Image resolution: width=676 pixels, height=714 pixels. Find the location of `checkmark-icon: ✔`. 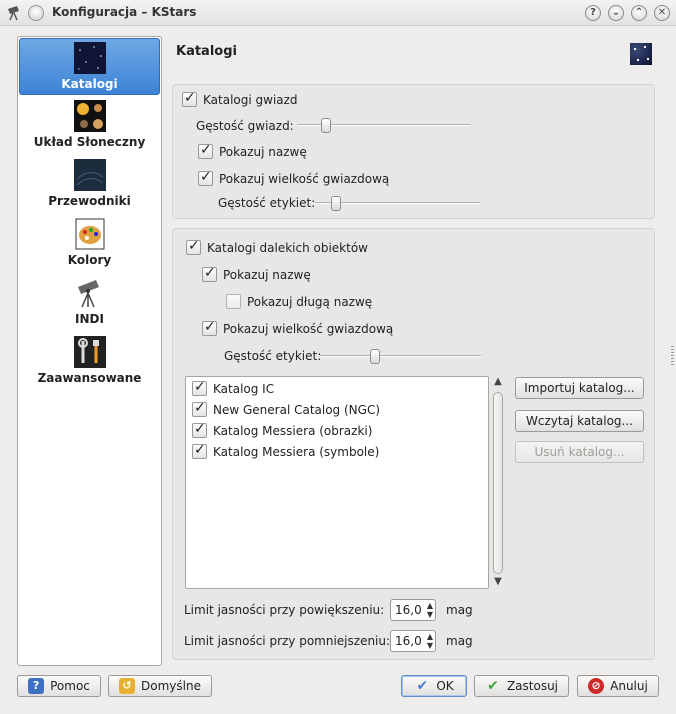

checkmark-icon: ✔ is located at coordinates (422, 686).